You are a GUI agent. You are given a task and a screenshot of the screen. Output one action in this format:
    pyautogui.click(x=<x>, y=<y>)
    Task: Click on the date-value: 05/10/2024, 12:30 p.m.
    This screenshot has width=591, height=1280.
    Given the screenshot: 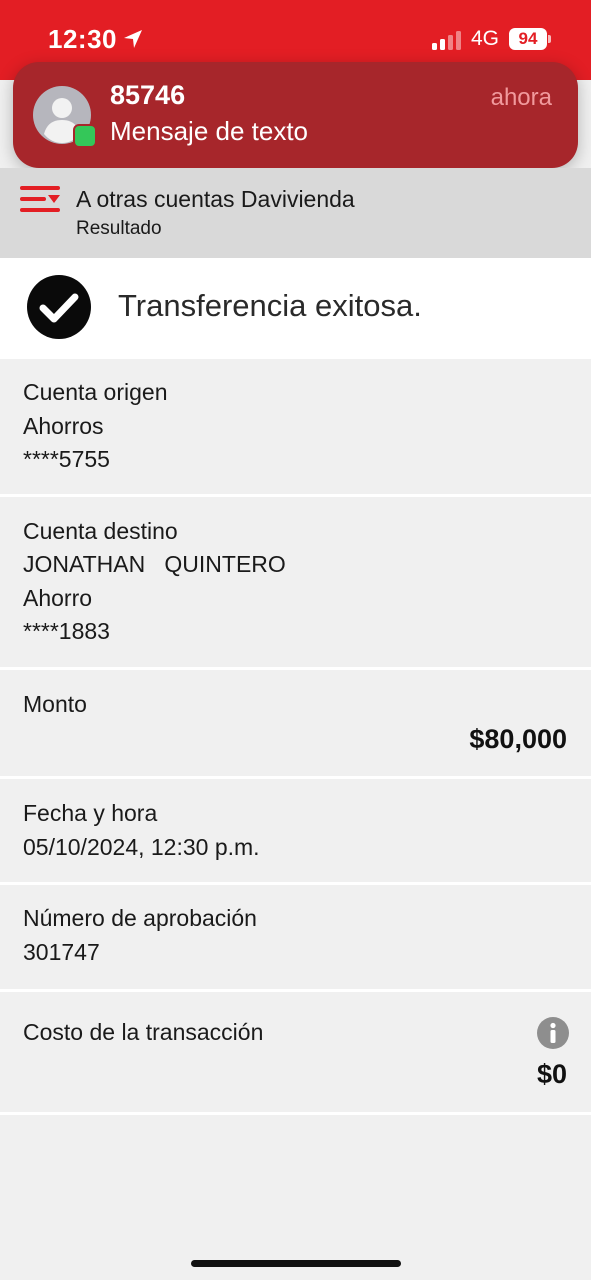 What is the action you would take?
    pyautogui.click(x=141, y=847)
    